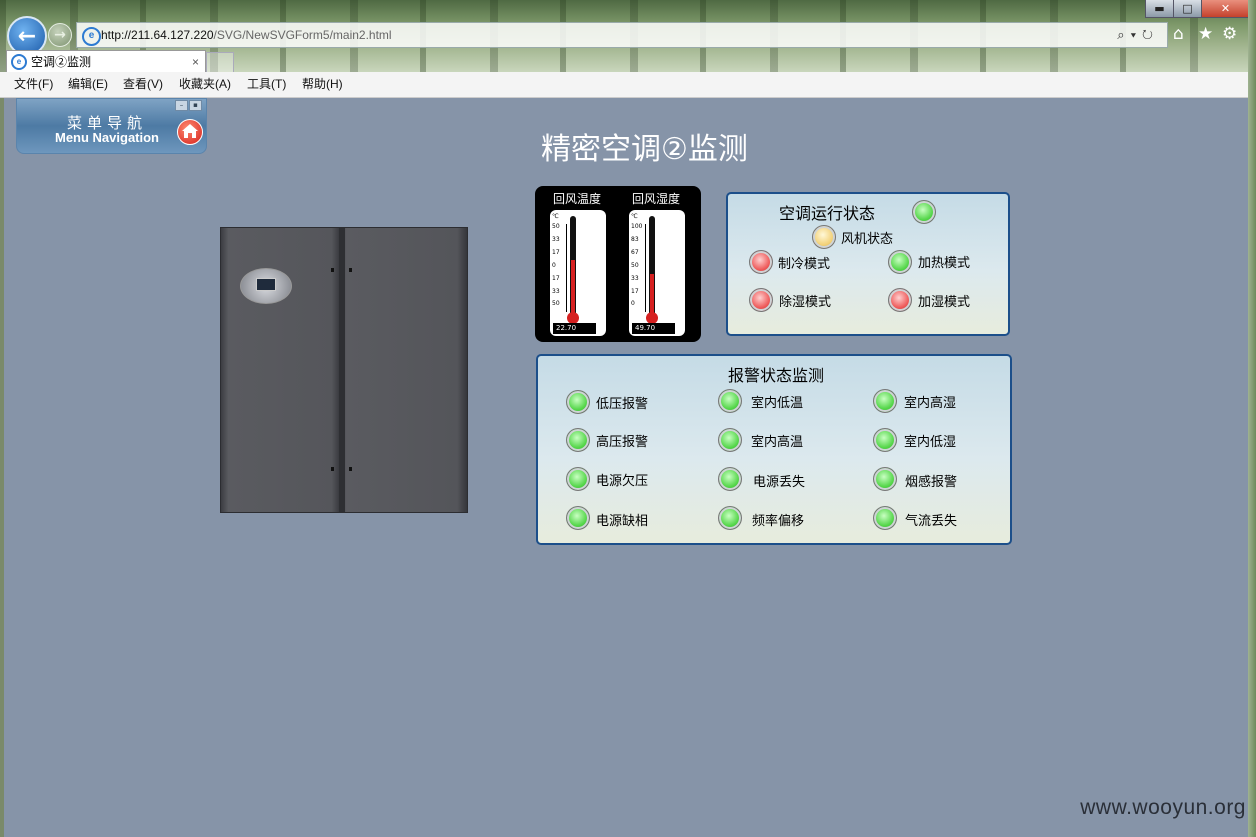  Describe the element at coordinates (827, 213) in the screenshot. I see `run-status-title: 空调运行状态` at that location.